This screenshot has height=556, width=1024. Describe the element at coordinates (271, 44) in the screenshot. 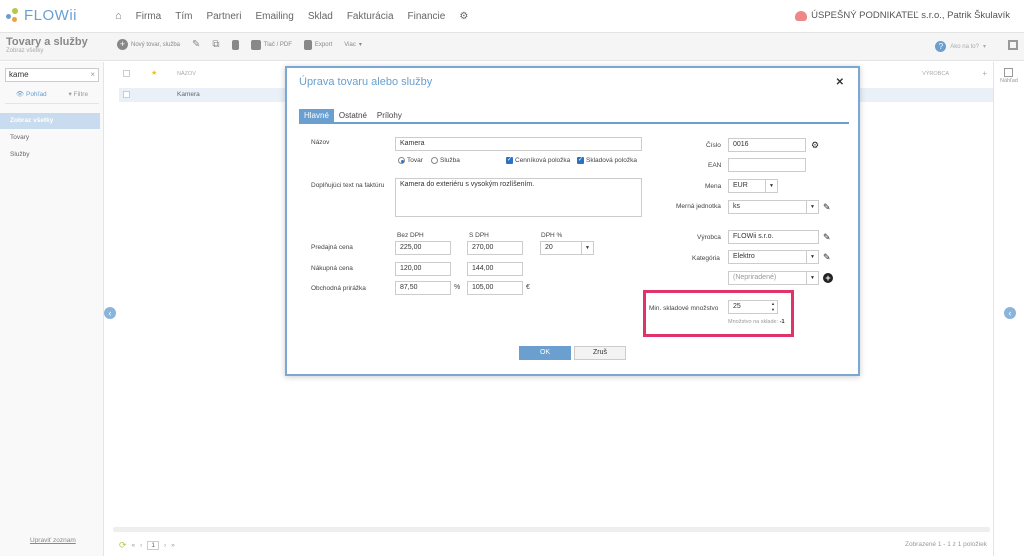

I see `print-button: Tlač / PDF` at that location.